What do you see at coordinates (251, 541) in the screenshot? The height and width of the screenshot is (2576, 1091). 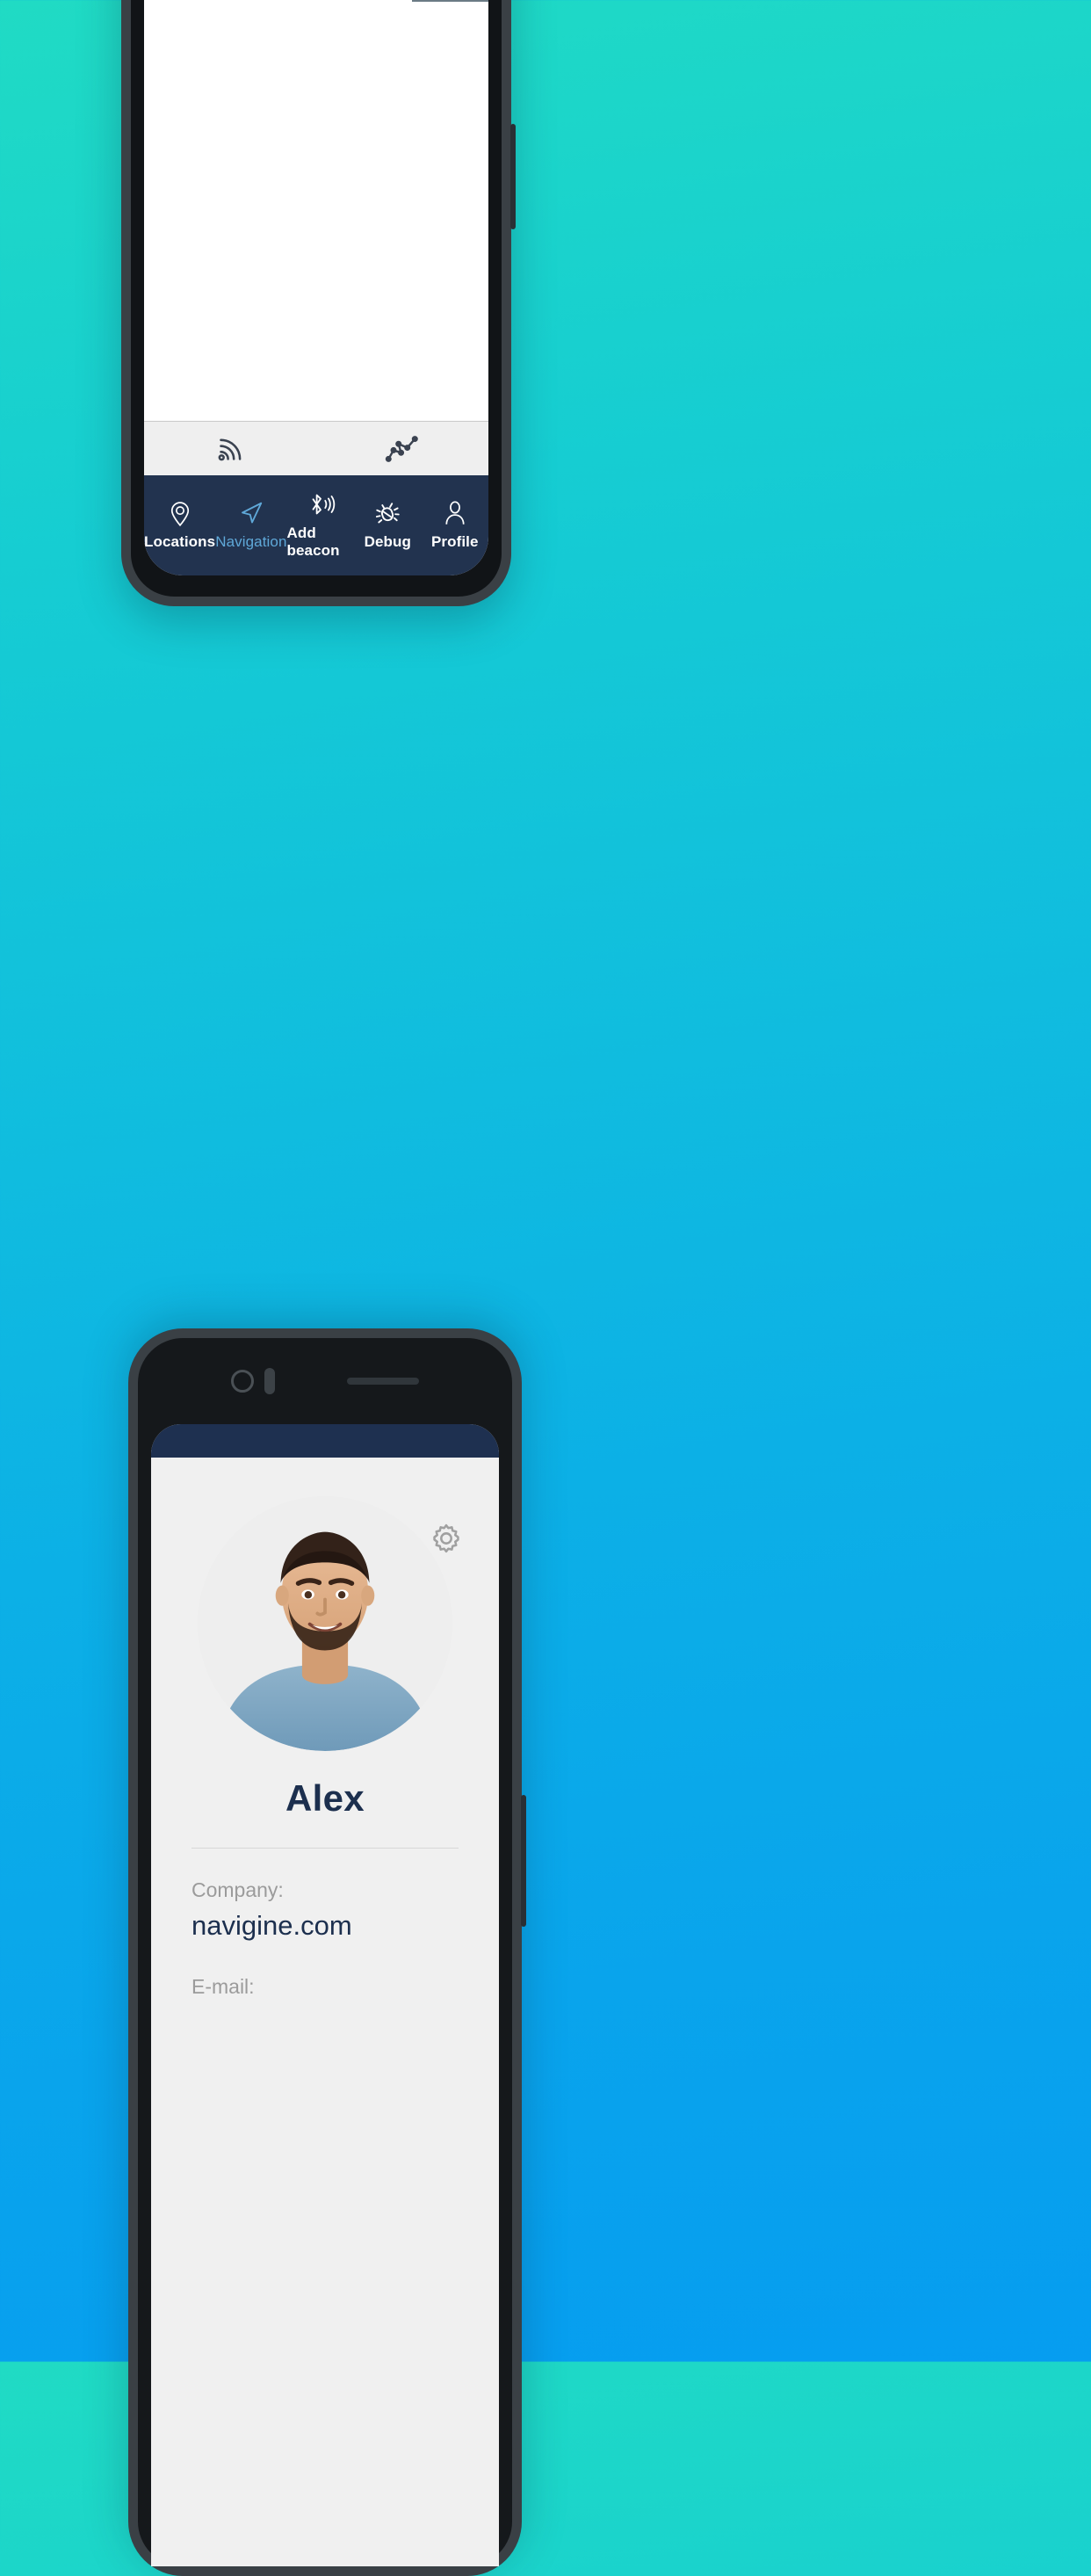 I see `nav-label-navigation: Navigation` at bounding box center [251, 541].